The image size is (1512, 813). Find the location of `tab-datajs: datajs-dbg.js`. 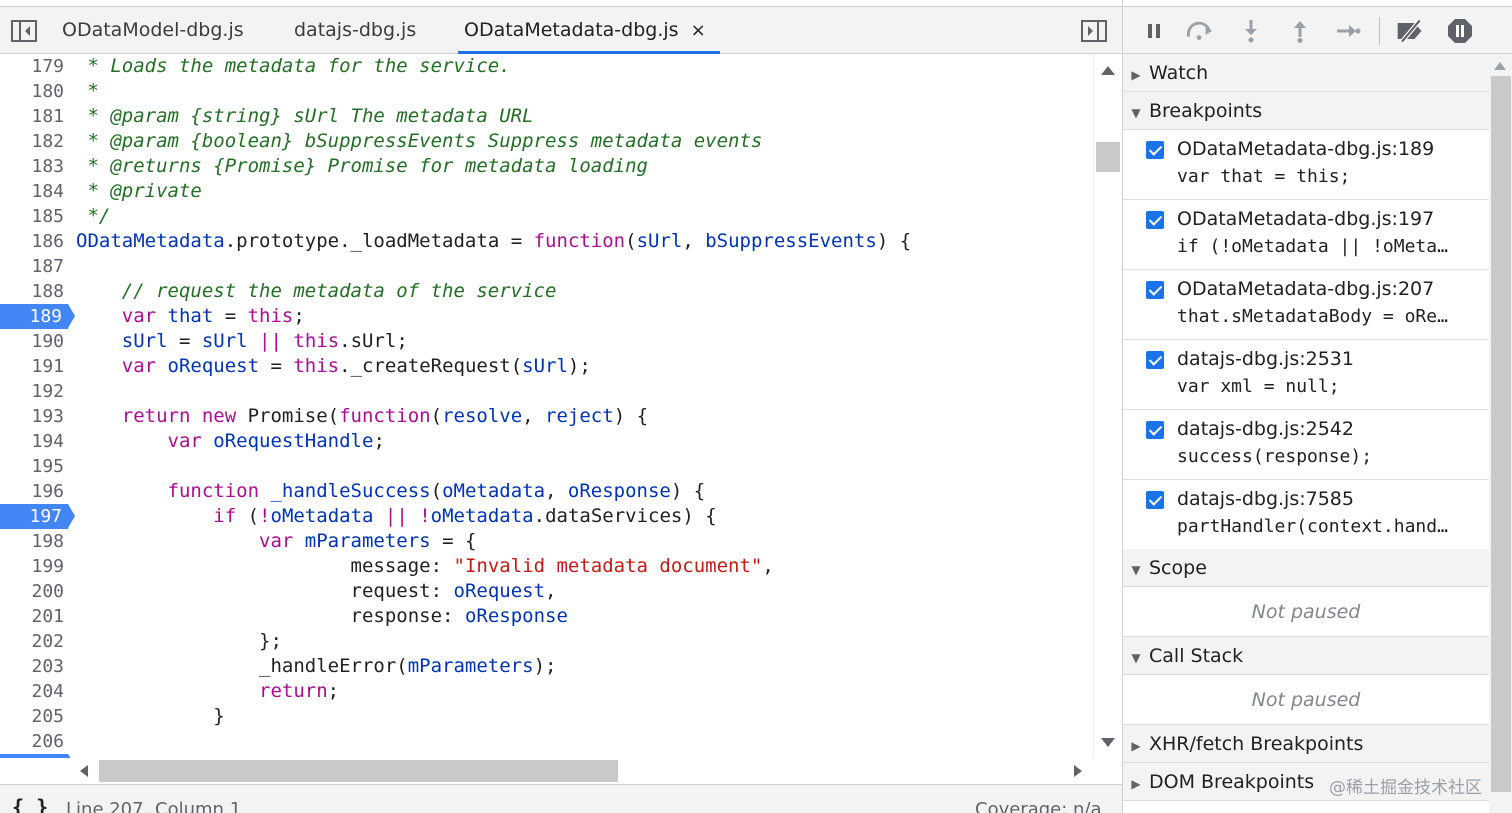

tab-datajs: datajs-dbg.js is located at coordinates (355, 30).